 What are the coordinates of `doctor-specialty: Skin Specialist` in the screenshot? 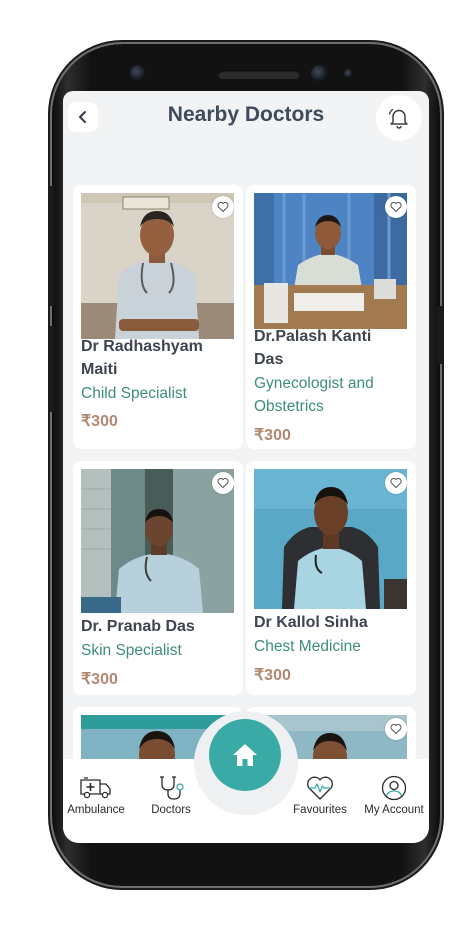 It's located at (131, 650).